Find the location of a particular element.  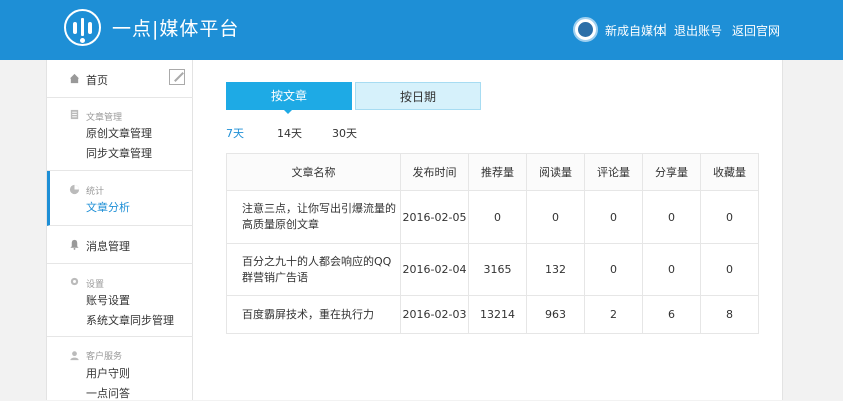

tab-by-article: 按文章 is located at coordinates (289, 98).